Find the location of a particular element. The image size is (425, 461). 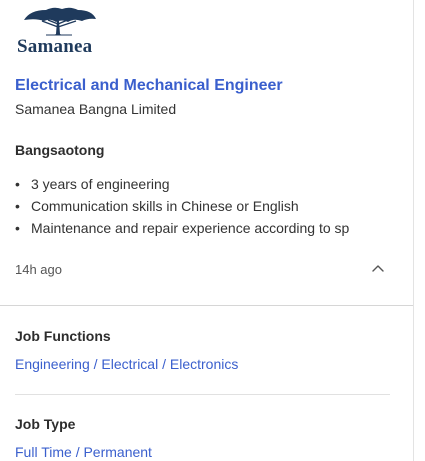

job-type-links: Full Time / Permanent is located at coordinates (83, 452).